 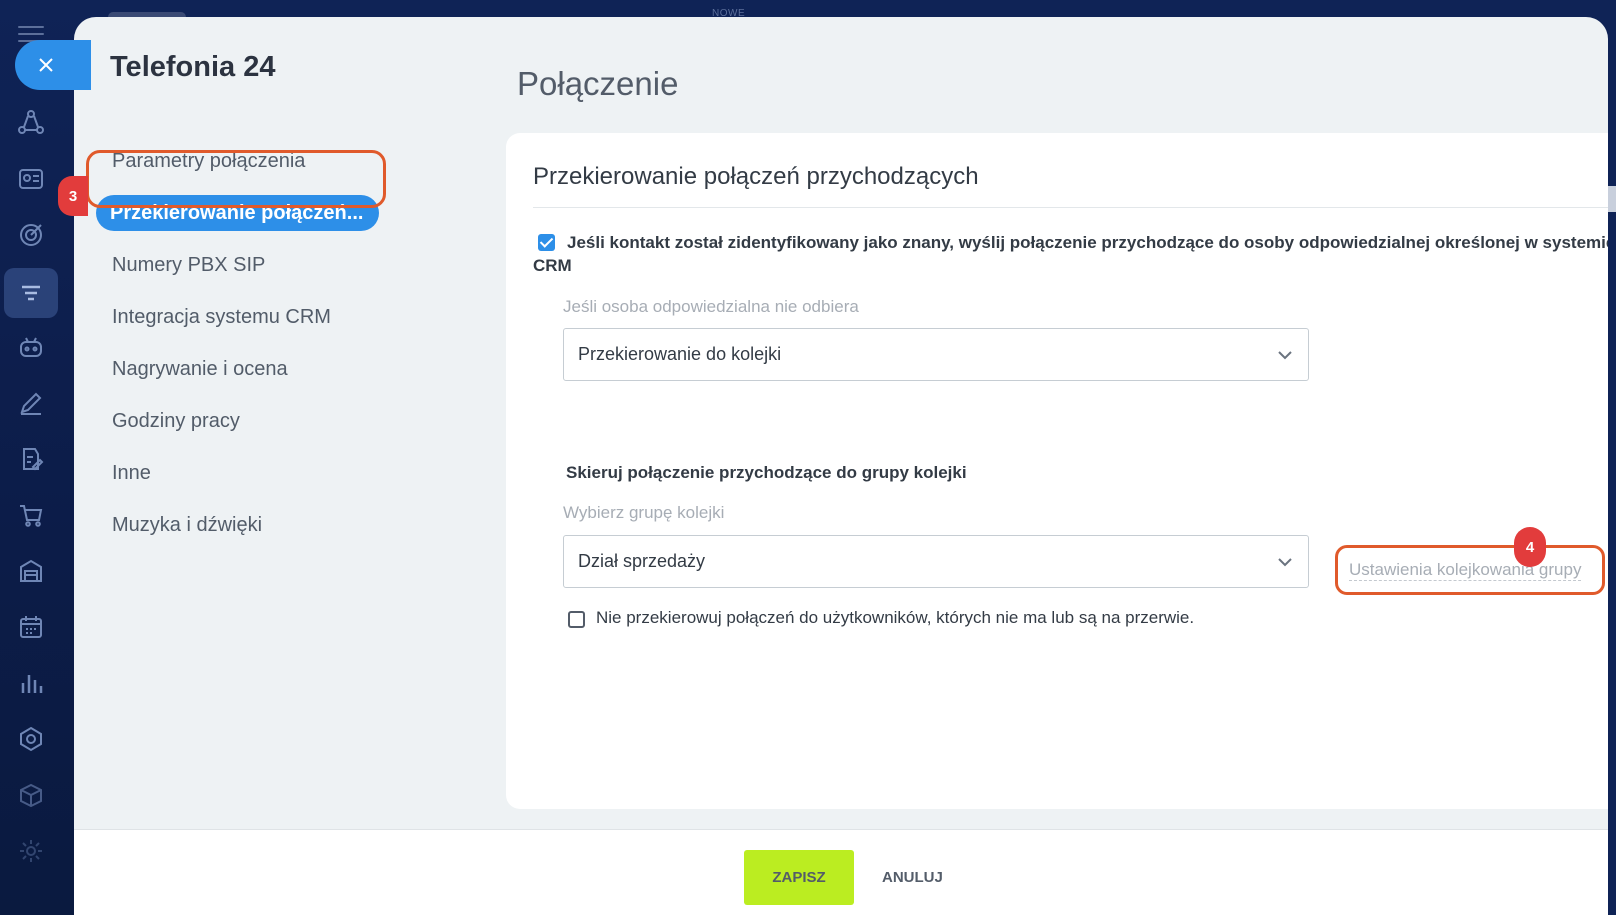 I want to click on no-answer-select: Przekierowanie do kolejki, so click(x=936, y=354).